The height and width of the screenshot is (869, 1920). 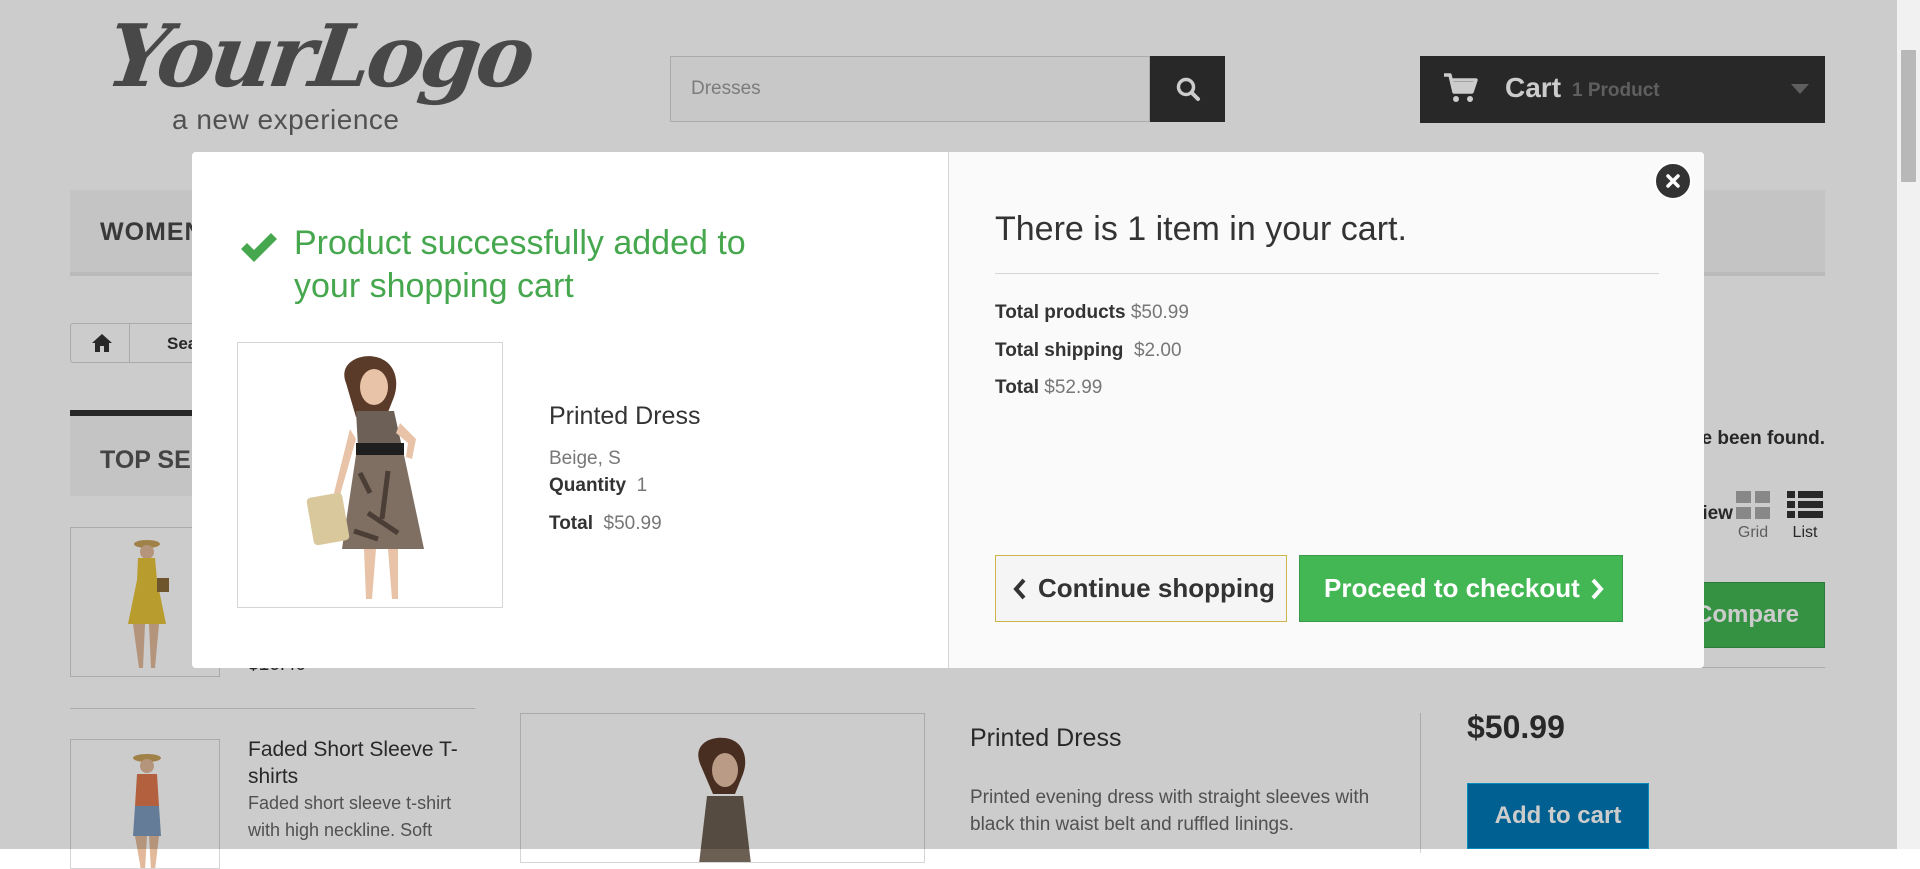 What do you see at coordinates (632, 523) in the screenshot?
I see `product-total-value: $50.99` at bounding box center [632, 523].